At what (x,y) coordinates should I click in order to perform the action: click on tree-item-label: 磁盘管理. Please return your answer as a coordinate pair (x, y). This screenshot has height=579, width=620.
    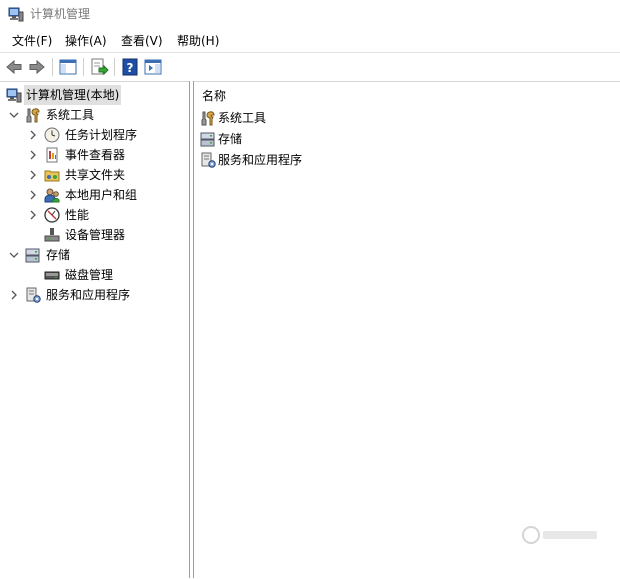
    Looking at the image, I should click on (89, 275).